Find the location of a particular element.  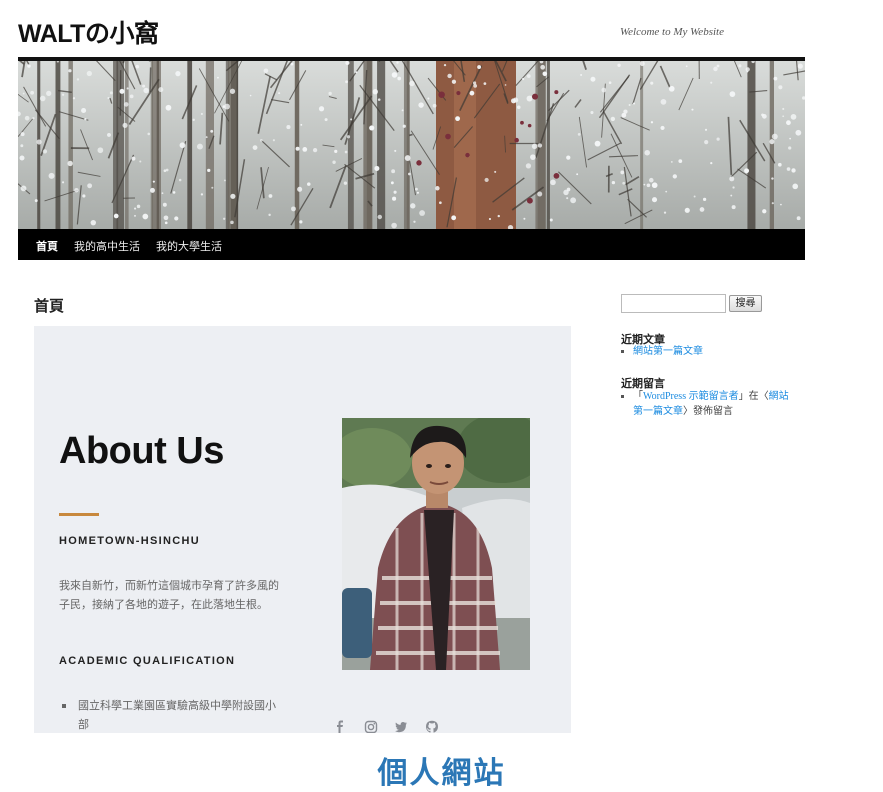

academic-heading: ACADEMIC QUALIFICATION is located at coordinates (147, 661).